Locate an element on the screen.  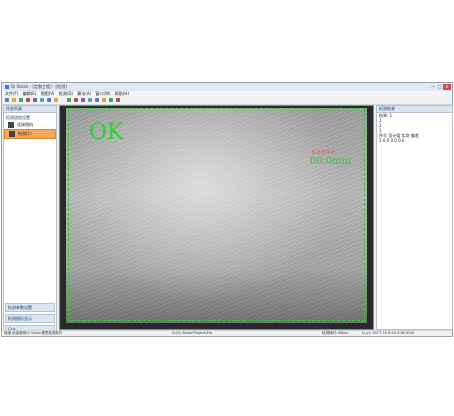
copy-icon is located at coordinates (35, 100).